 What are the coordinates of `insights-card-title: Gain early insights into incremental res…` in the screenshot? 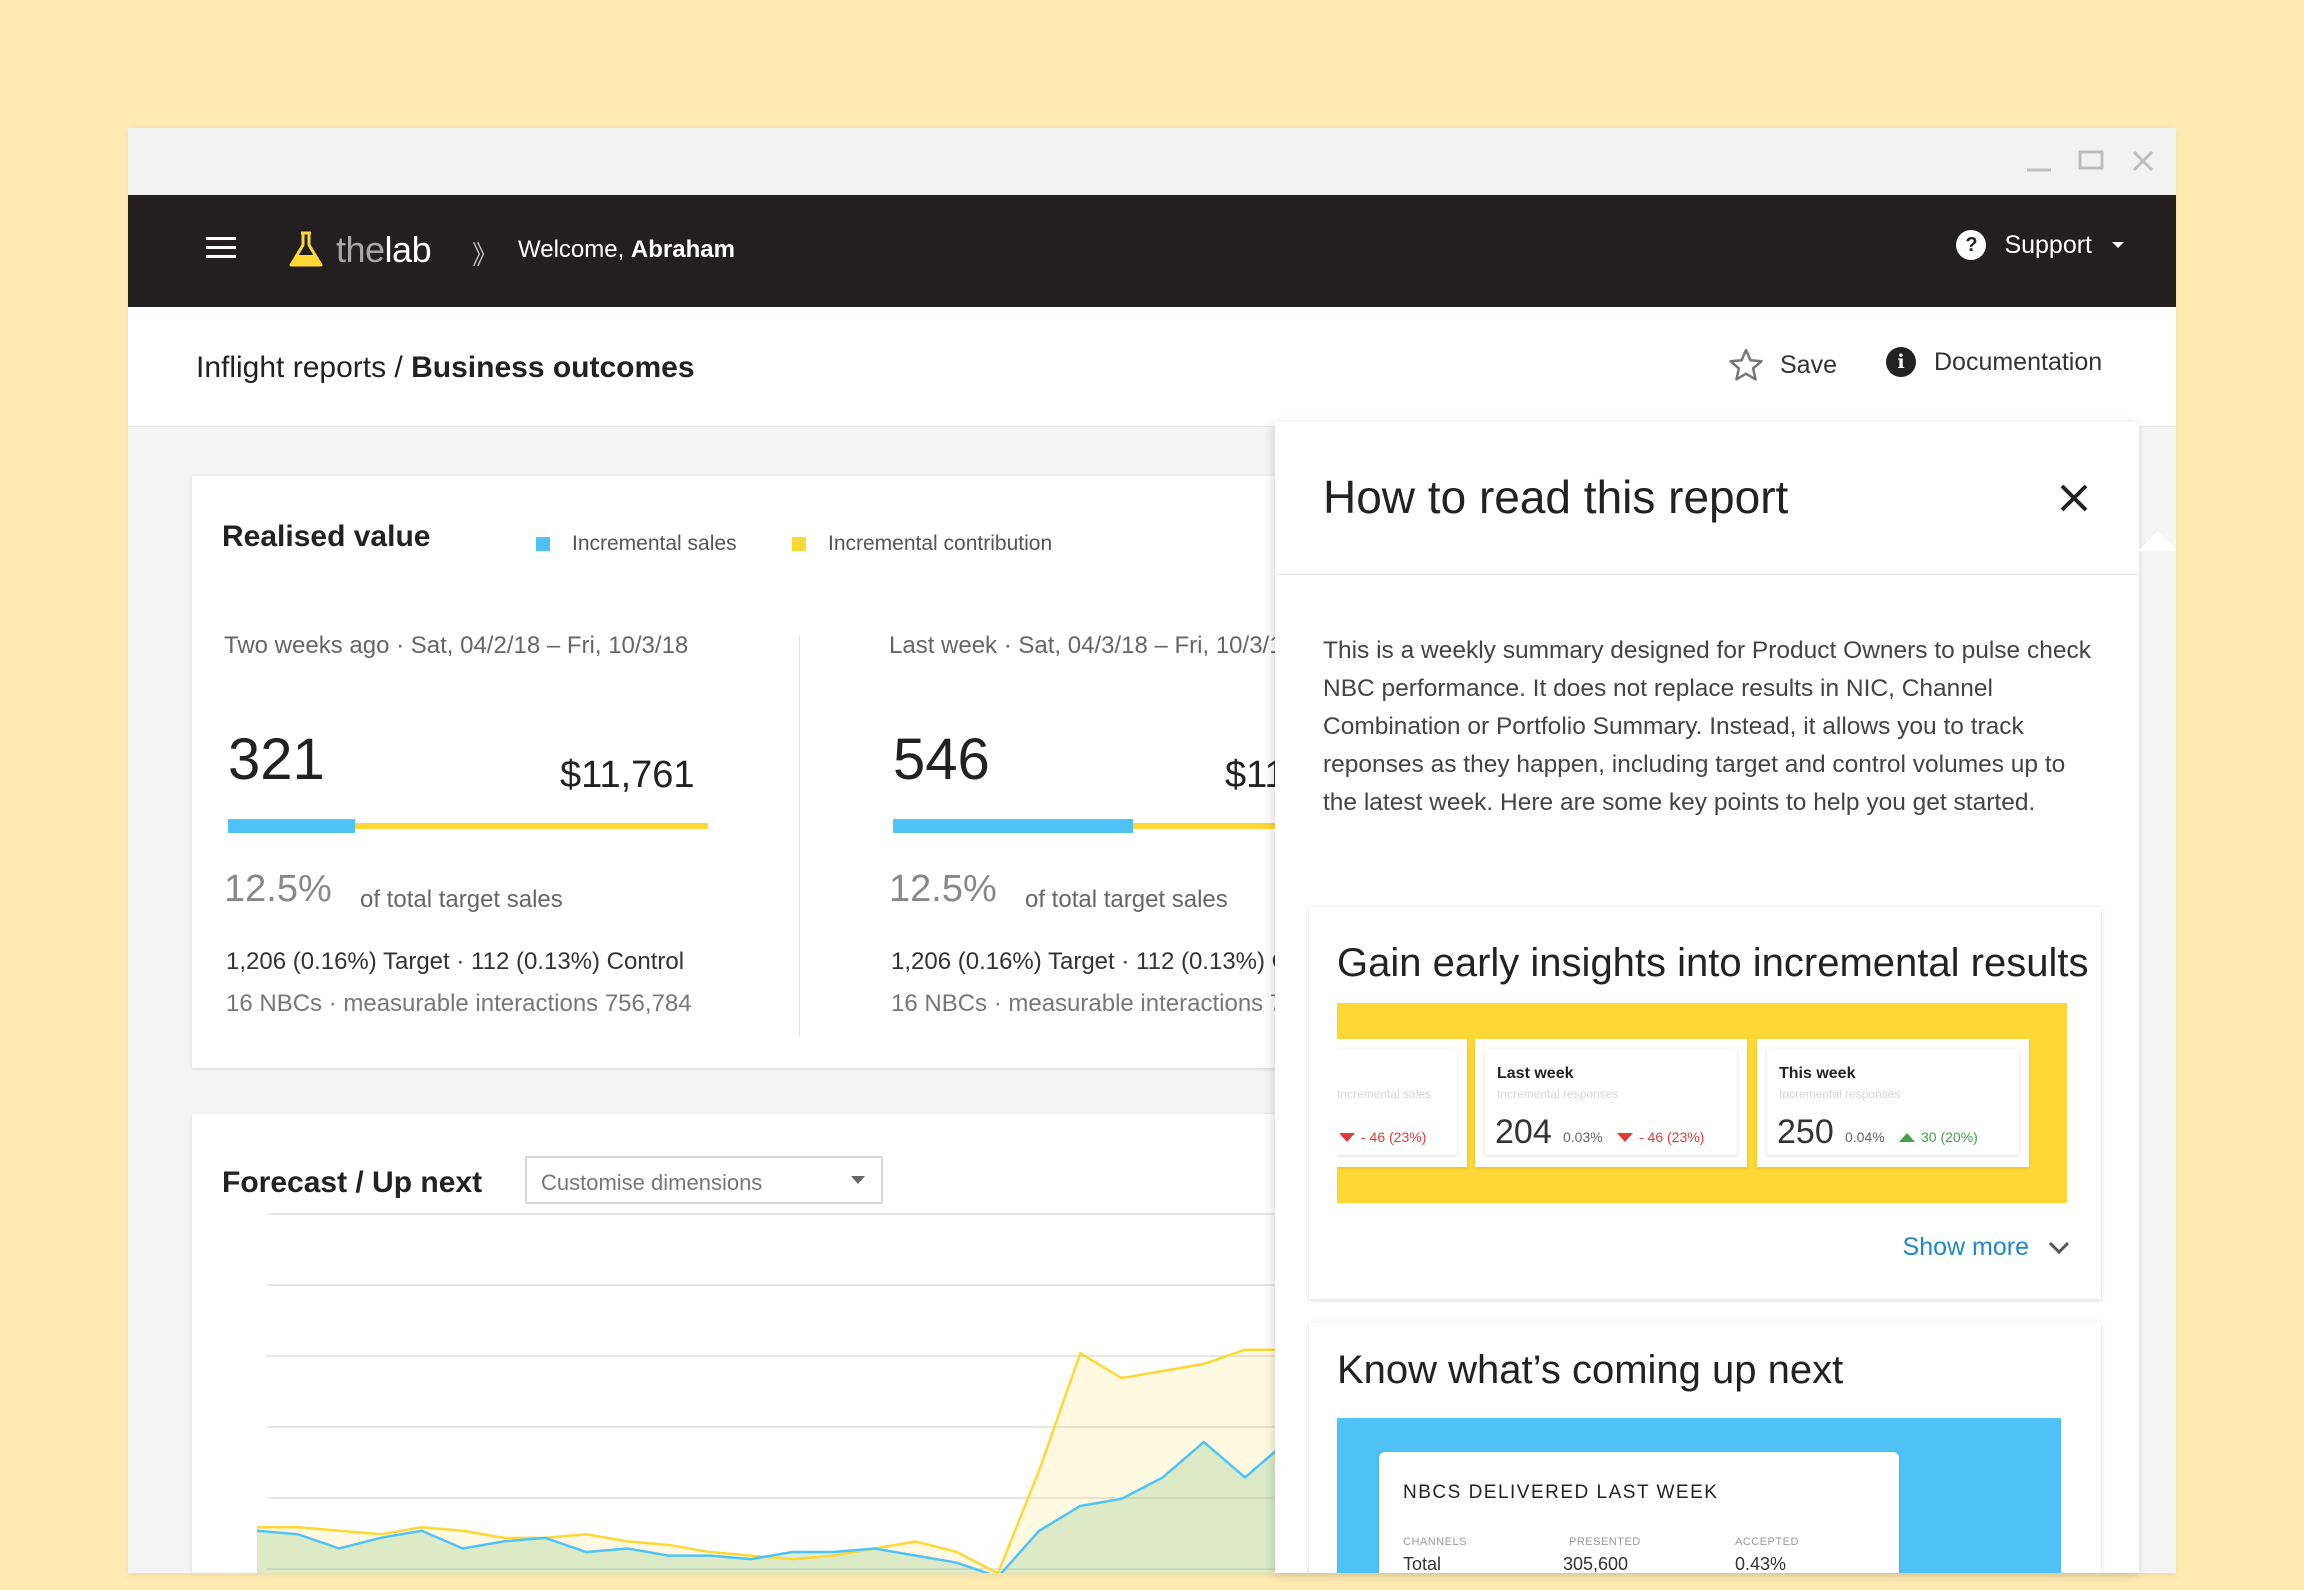 It's located at (1713, 963).